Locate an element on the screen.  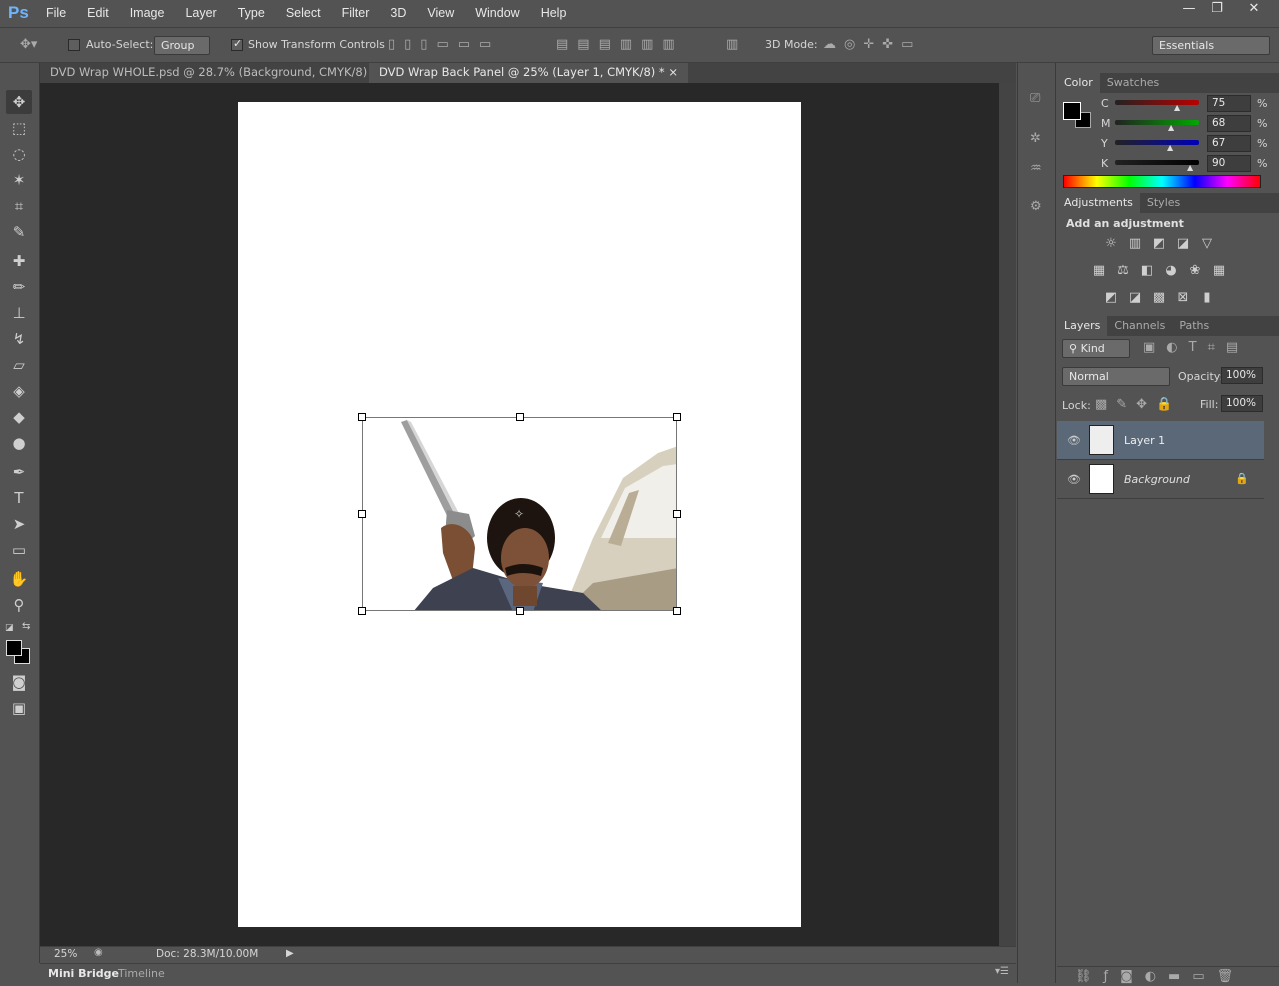
layer-row-layer-1: 👁 Layer 1 is located at coordinates (1160, 440).